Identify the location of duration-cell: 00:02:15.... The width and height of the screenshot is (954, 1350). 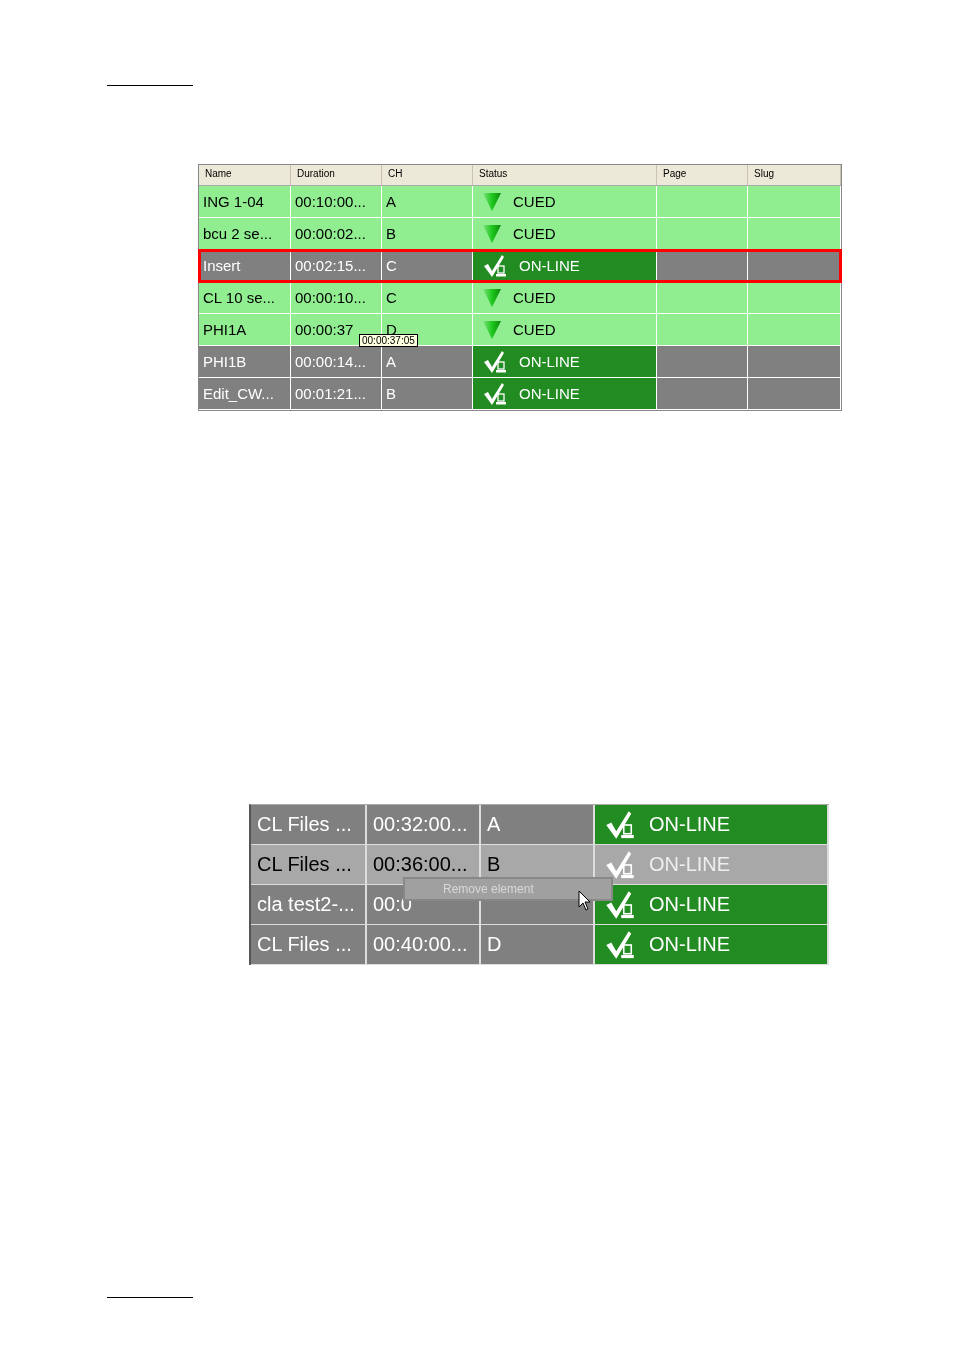
(336, 265).